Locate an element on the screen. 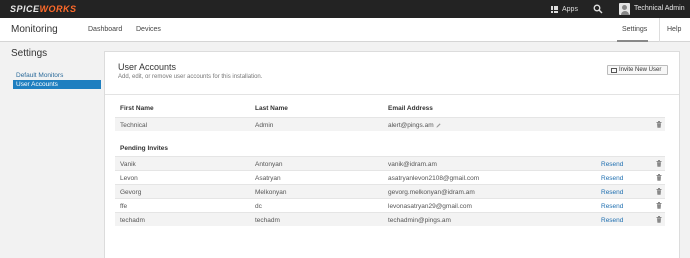  apps-menu-button: Apps is located at coordinates (564, 9).